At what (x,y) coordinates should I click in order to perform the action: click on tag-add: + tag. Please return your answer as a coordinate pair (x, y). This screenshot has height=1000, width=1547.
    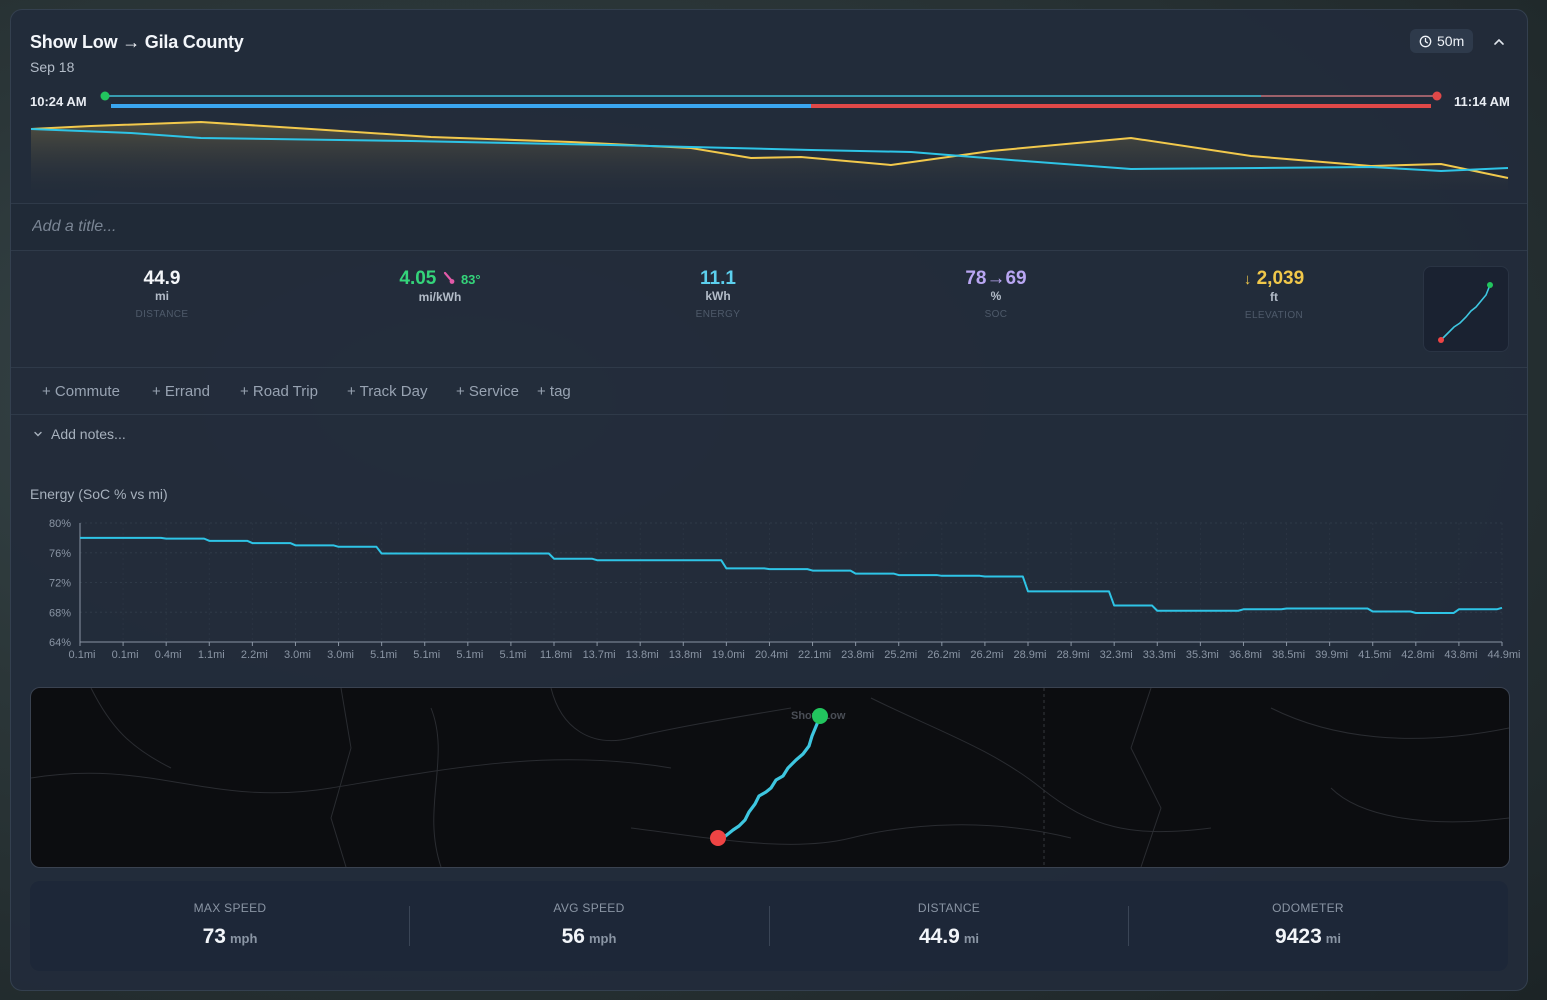
    Looking at the image, I should click on (554, 391).